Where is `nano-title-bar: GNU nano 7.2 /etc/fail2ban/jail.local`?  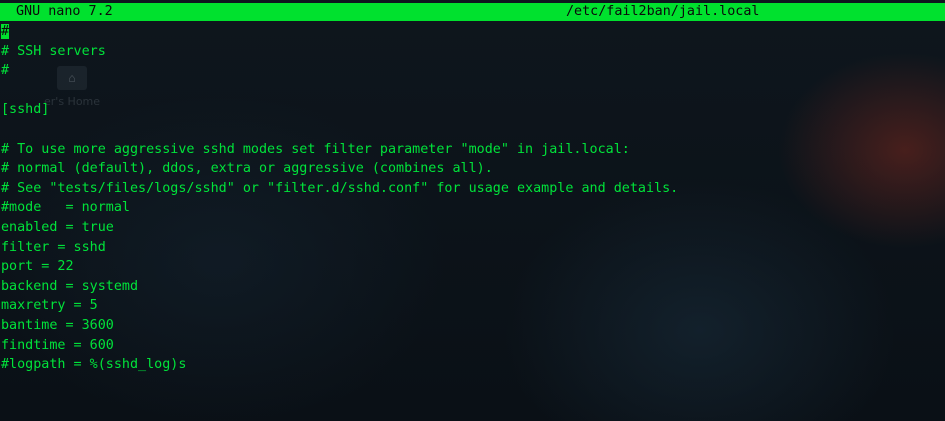 nano-title-bar: GNU nano 7.2 /etc/fail2ban/jail.local is located at coordinates (472, 12).